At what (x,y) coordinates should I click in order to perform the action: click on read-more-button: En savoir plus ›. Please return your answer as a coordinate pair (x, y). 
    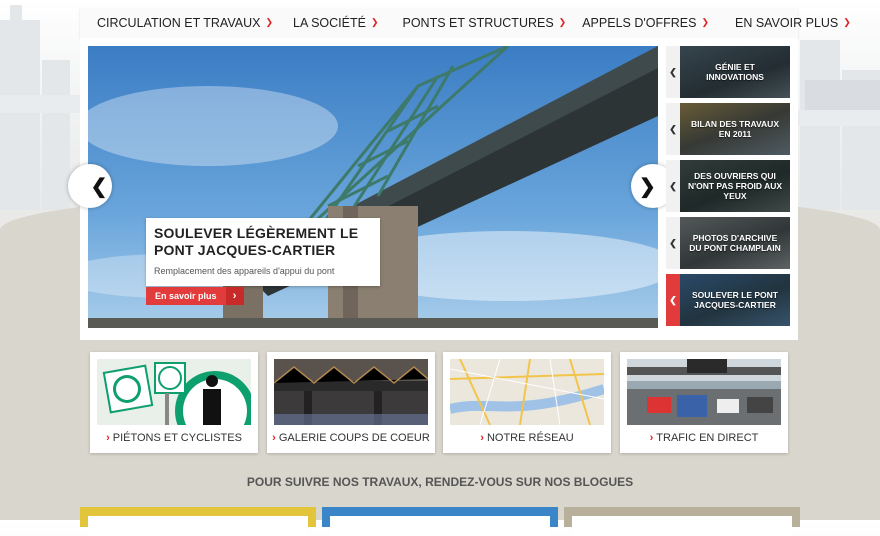
    Looking at the image, I should click on (195, 296).